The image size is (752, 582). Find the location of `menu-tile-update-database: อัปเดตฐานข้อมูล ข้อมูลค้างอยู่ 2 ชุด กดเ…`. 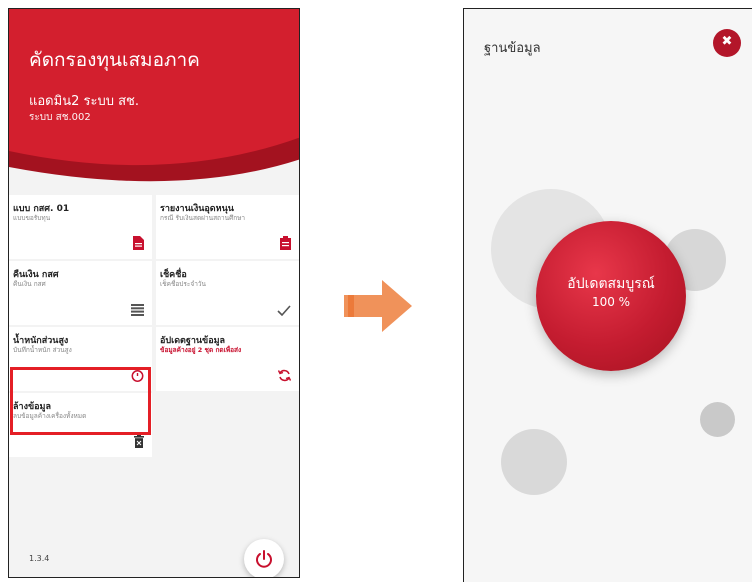

menu-tile-update-database: อัปเดตฐานข้อมูล ข้อมูลค้างอยู่ 2 ชุด กดเ… is located at coordinates (227, 359).